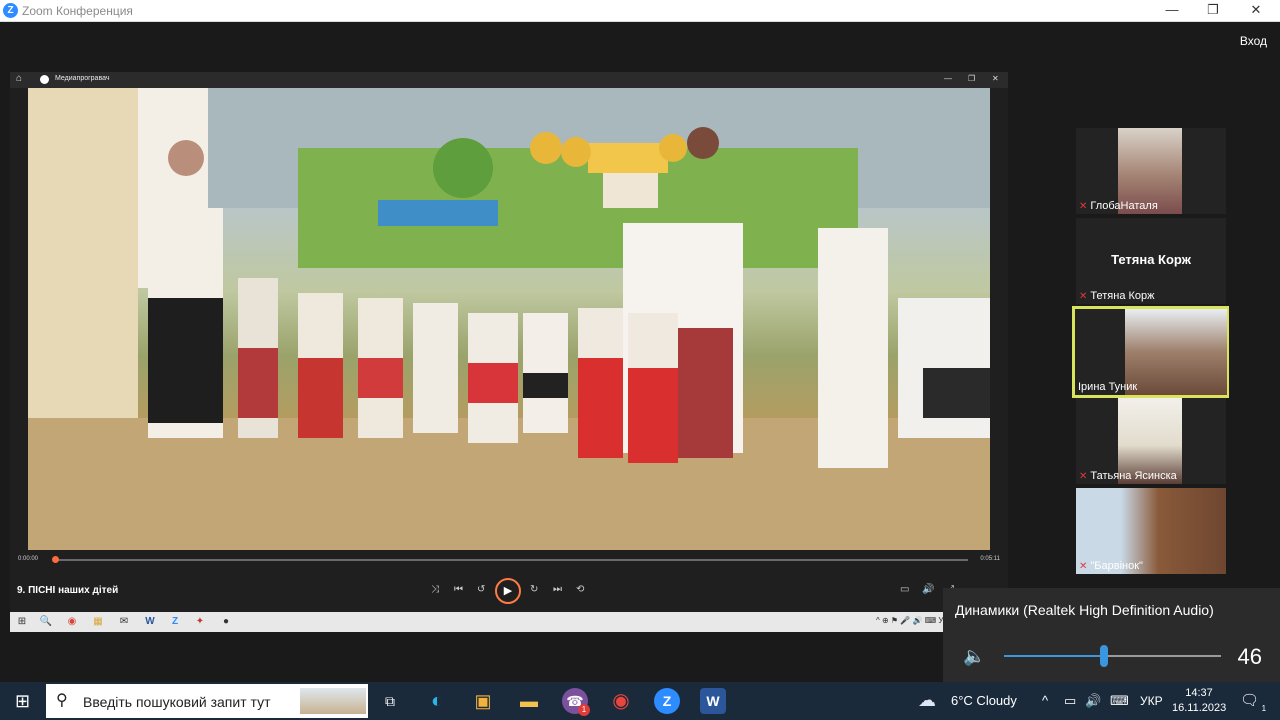 The width and height of the screenshot is (1280, 720). What do you see at coordinates (1176, 352) in the screenshot?
I see `participant-video` at bounding box center [1176, 352].